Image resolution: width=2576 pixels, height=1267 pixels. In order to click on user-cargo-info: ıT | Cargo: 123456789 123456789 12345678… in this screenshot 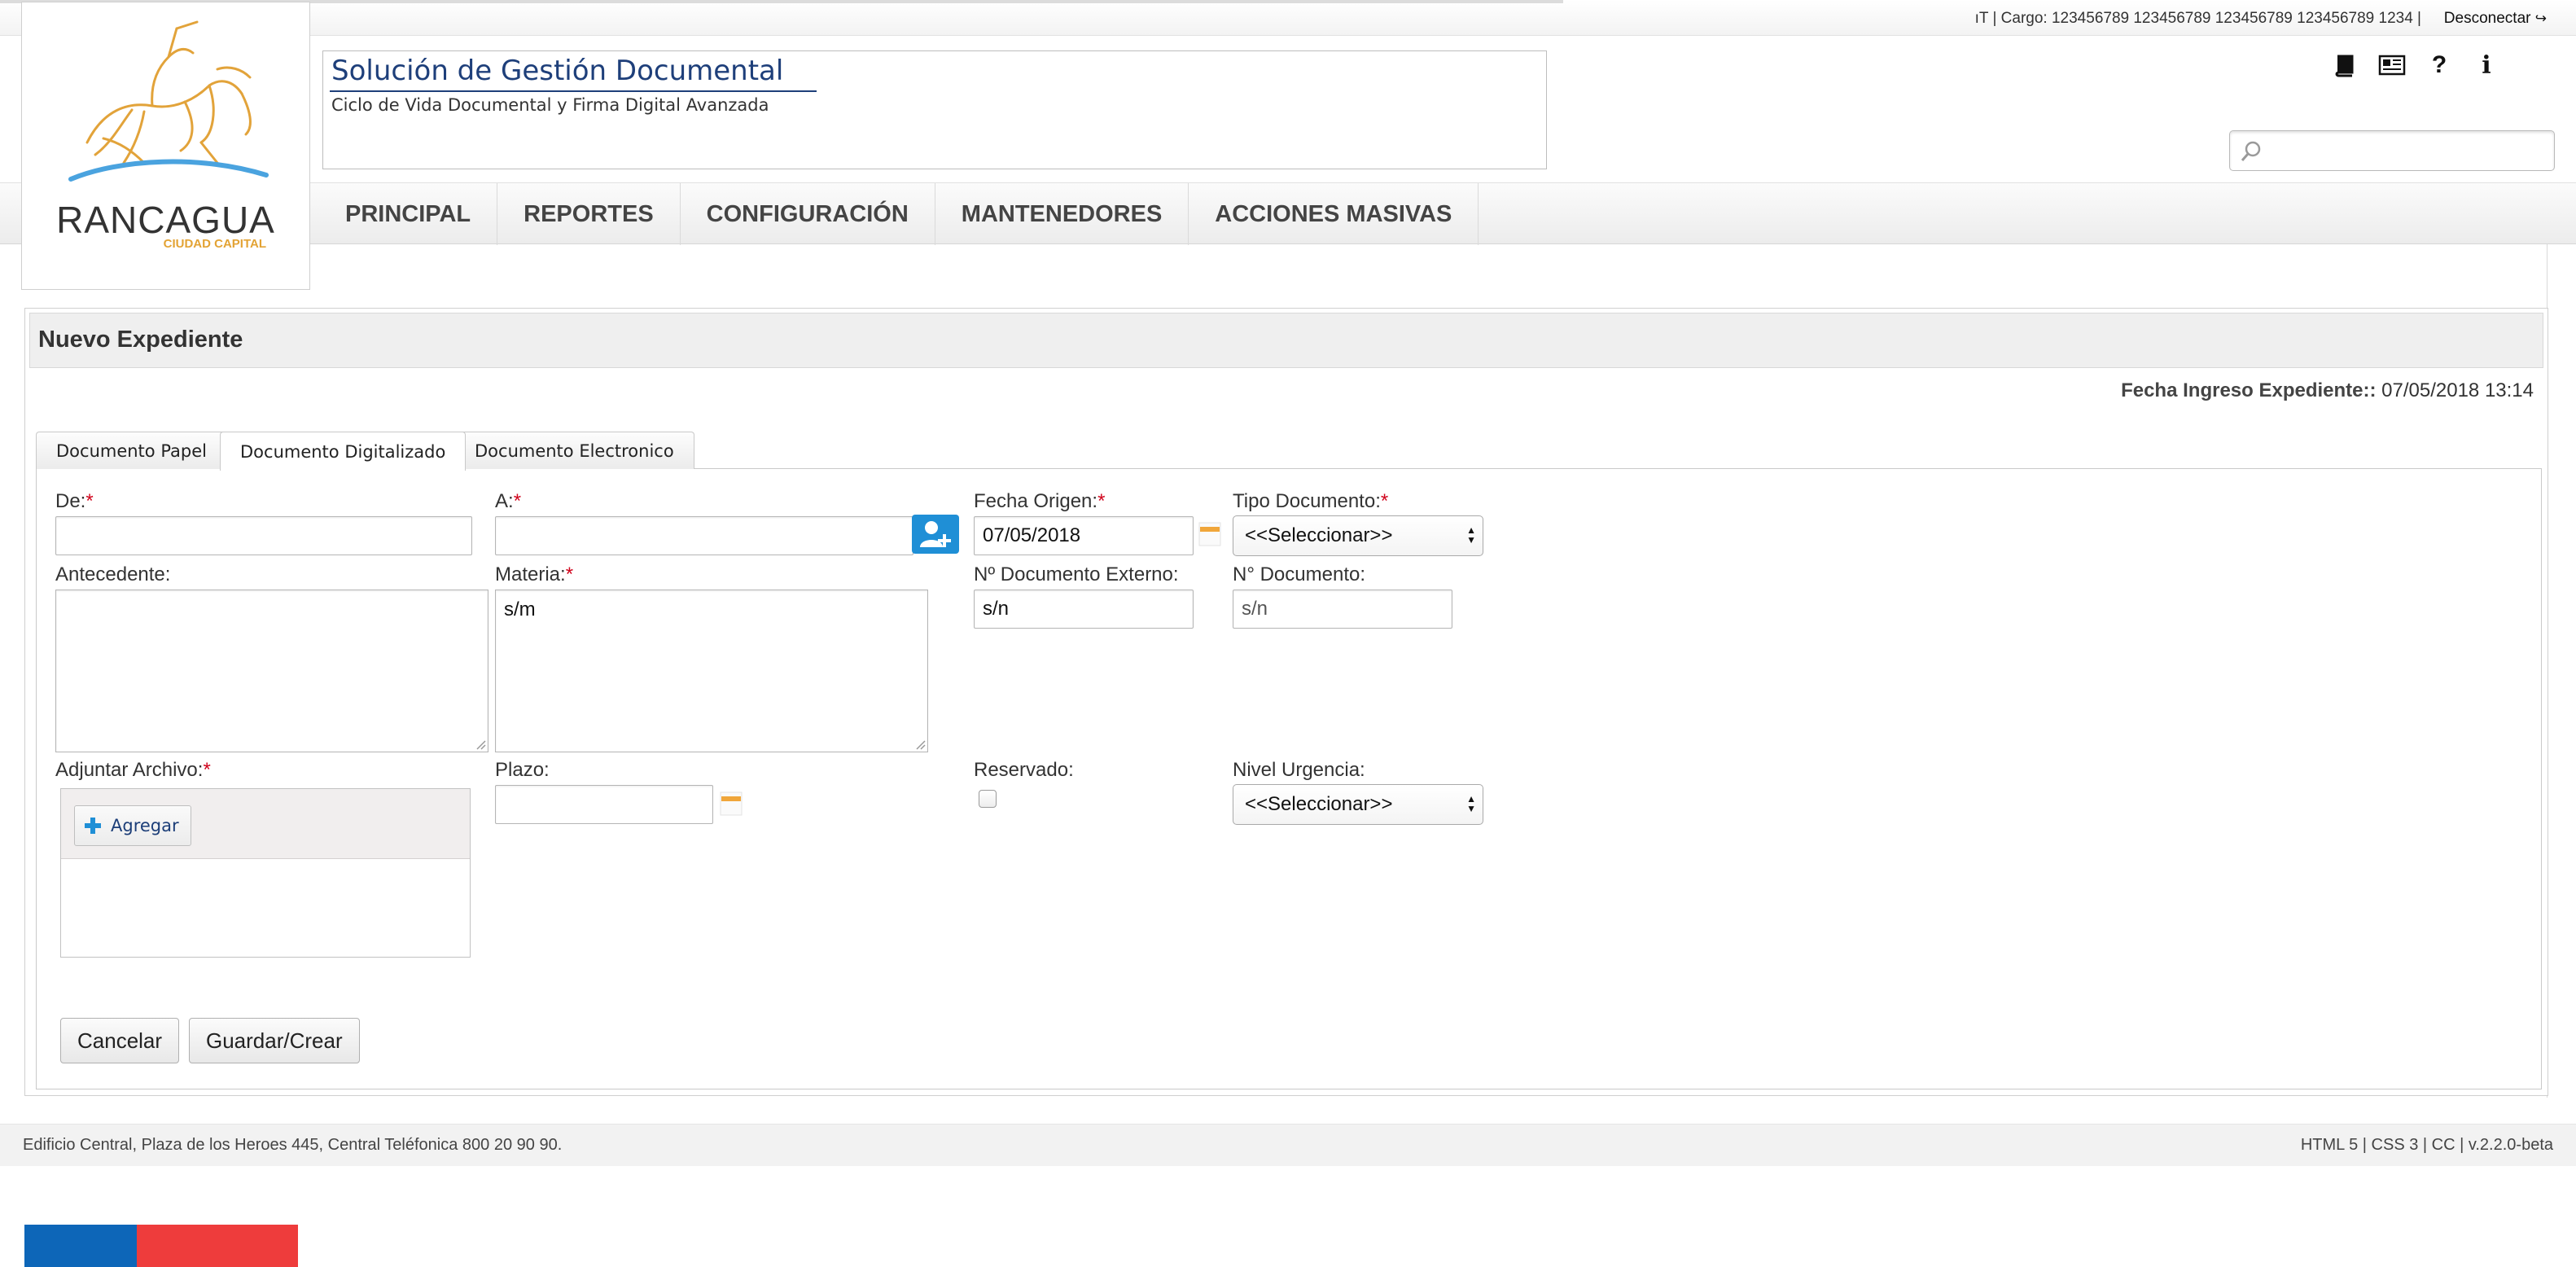, I will do `click(2197, 18)`.